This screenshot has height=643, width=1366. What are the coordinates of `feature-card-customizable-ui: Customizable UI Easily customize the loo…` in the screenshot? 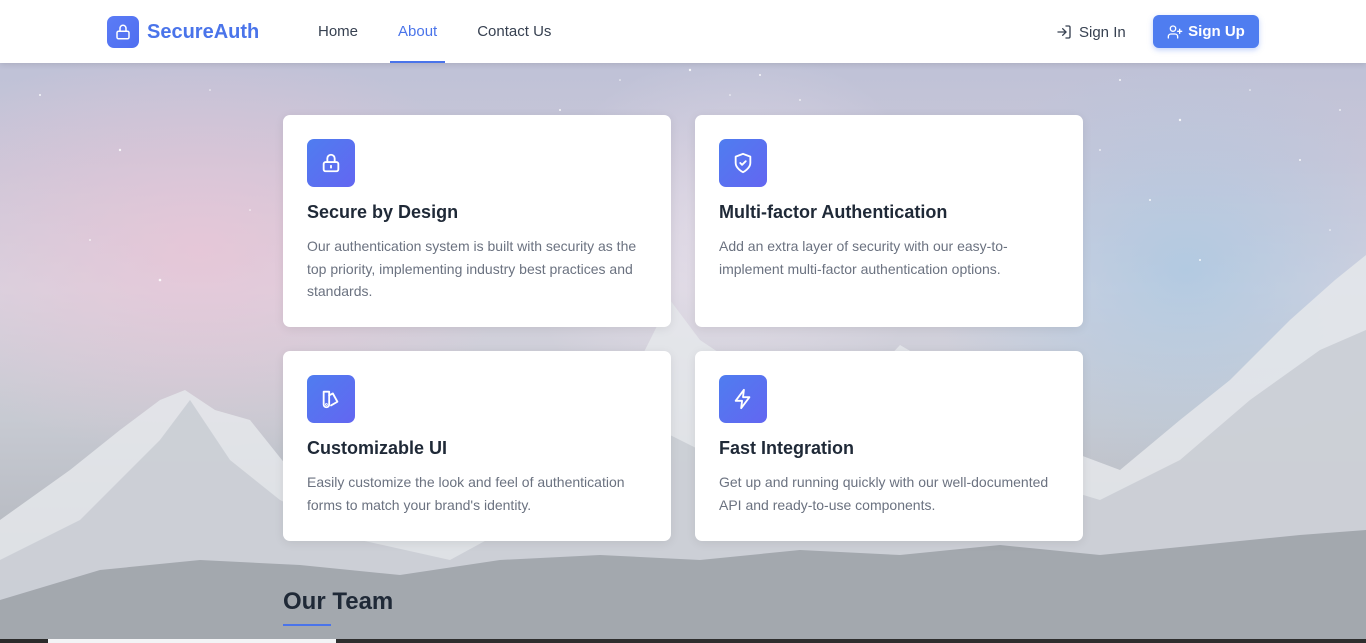 It's located at (477, 446).